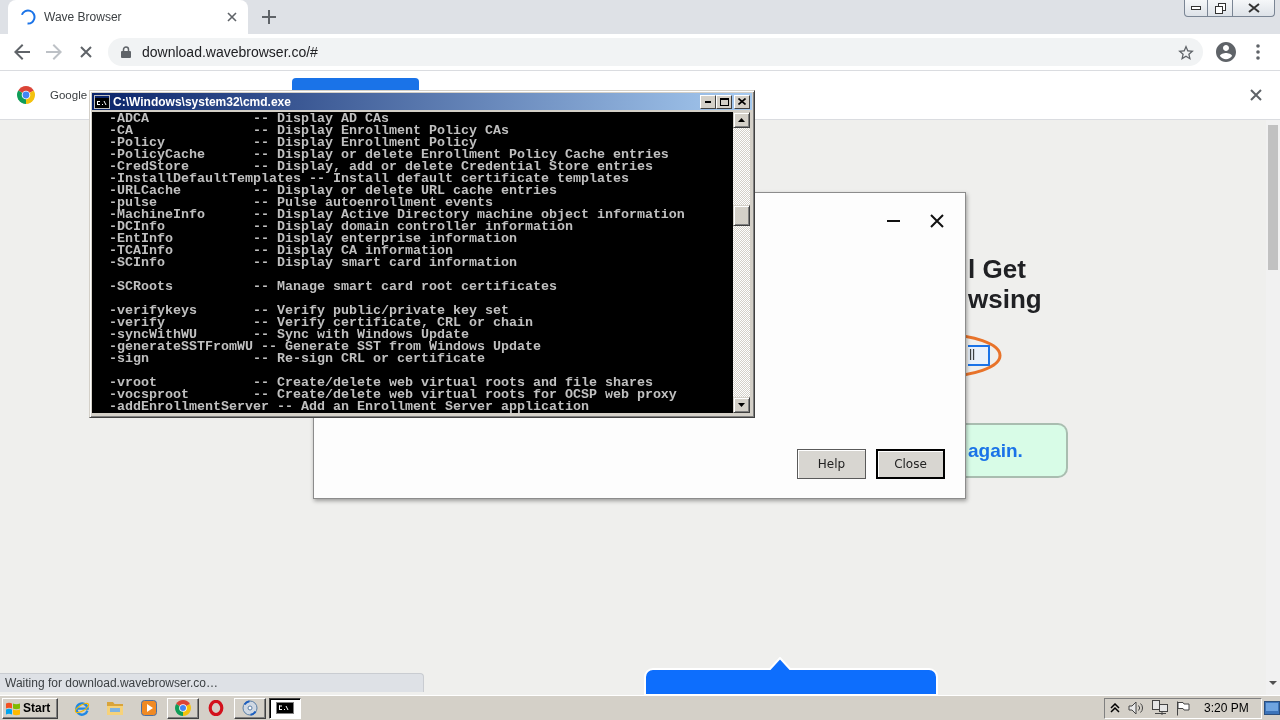  What do you see at coordinates (1115, 708) in the screenshot?
I see `chevron-up-icon` at bounding box center [1115, 708].